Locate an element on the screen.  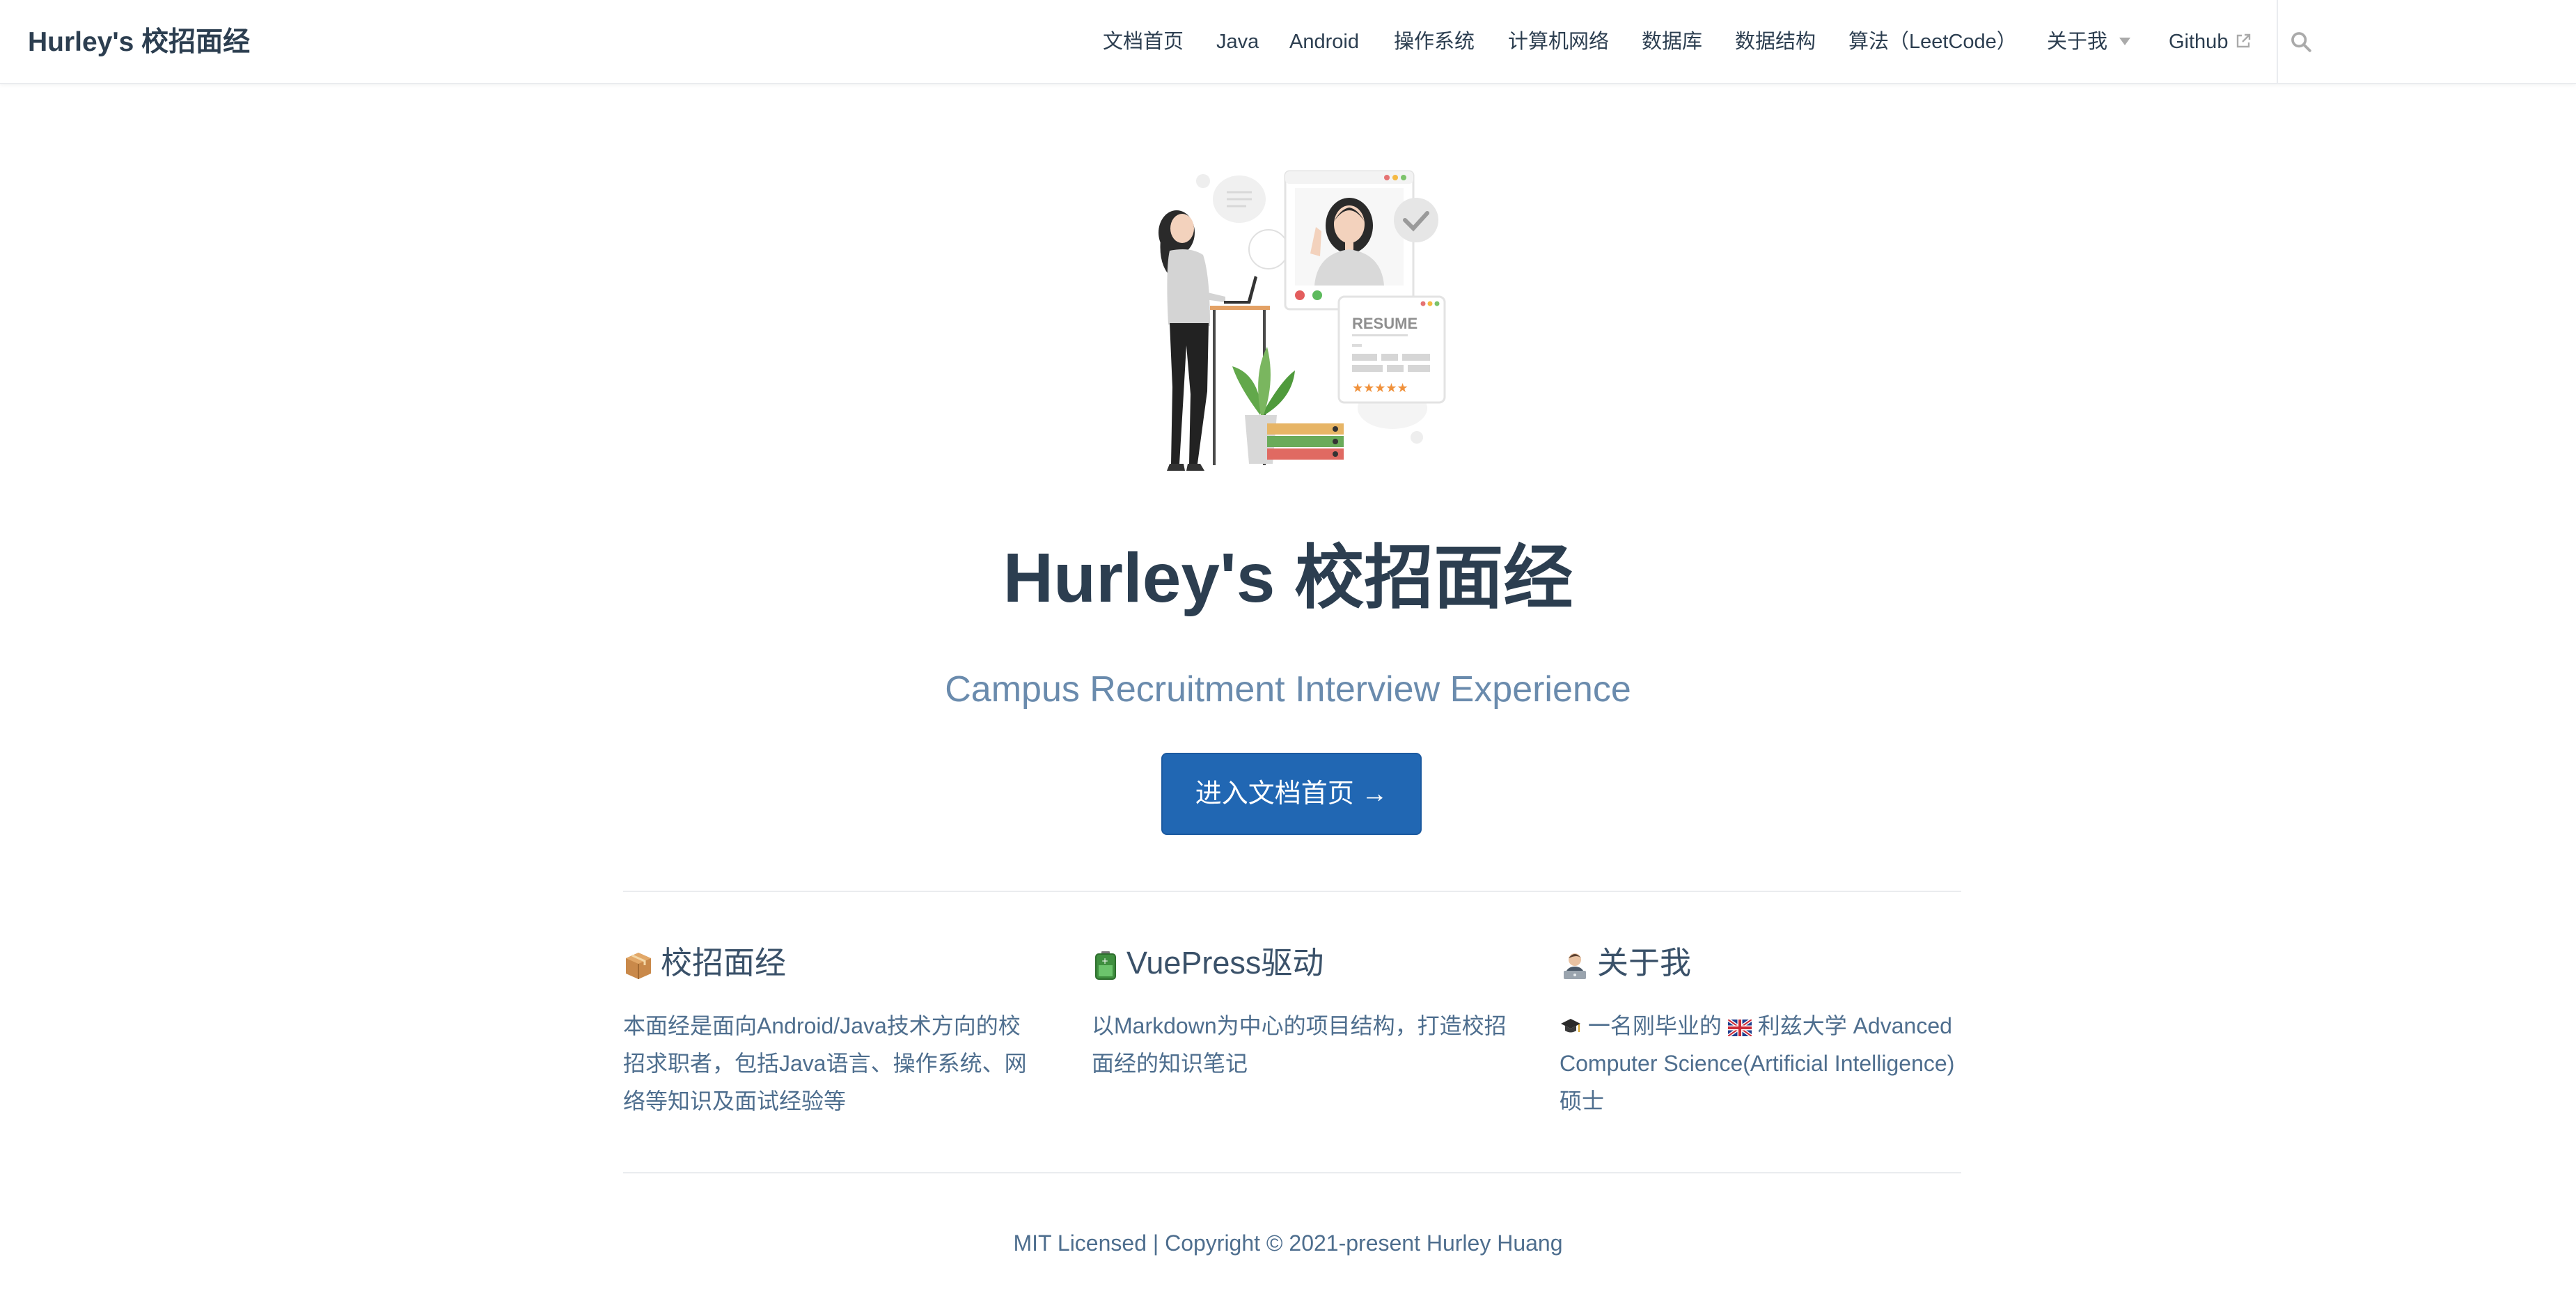
nav-item-os: 操作系统 is located at coordinates (1434, 42).